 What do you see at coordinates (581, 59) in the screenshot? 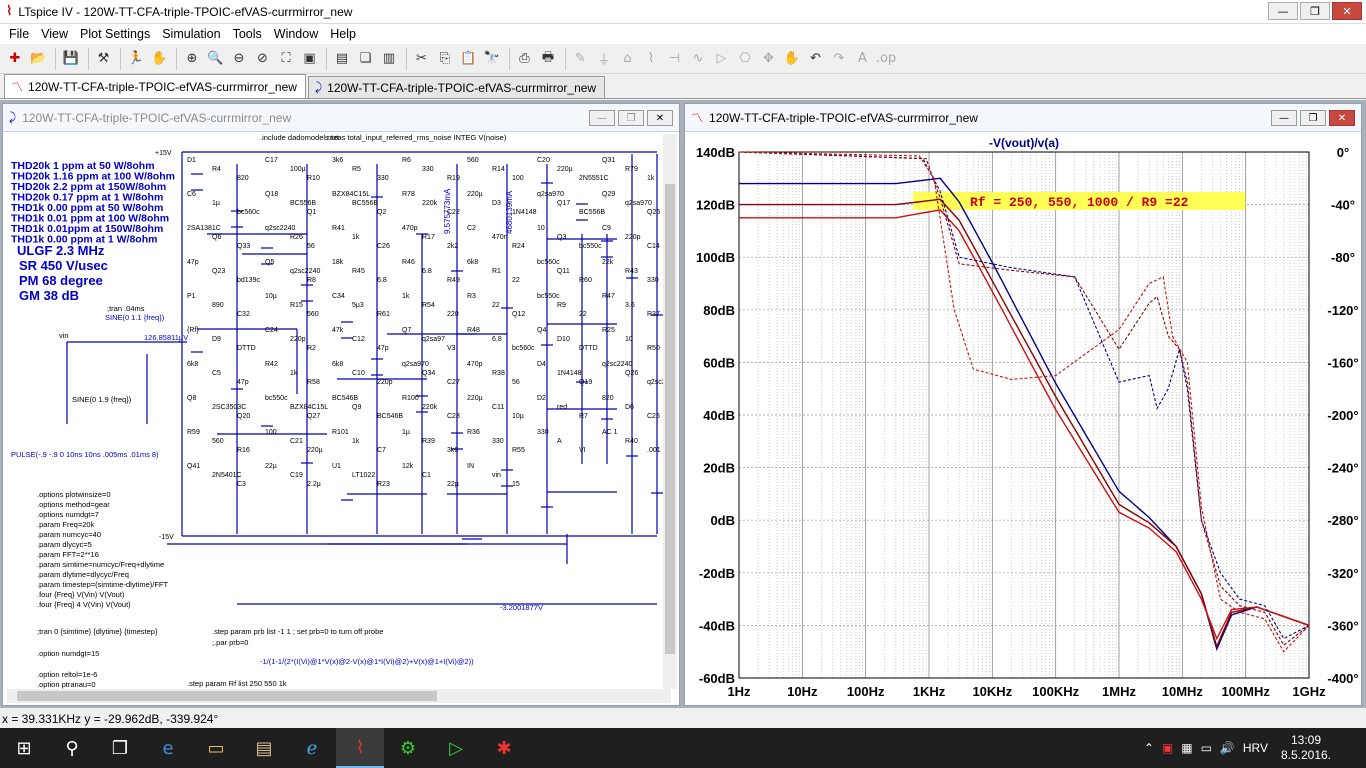
I see `wire-icon: ✎` at bounding box center [581, 59].